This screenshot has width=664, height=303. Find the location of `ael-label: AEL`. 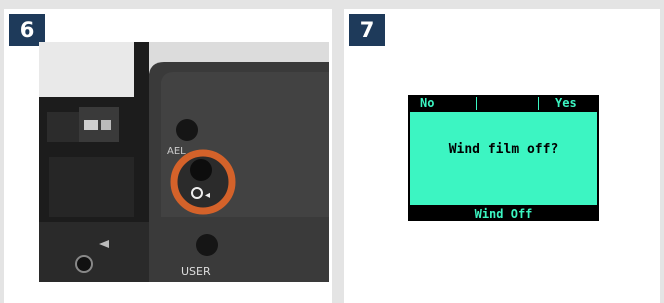

ael-label: AEL is located at coordinates (176, 151).